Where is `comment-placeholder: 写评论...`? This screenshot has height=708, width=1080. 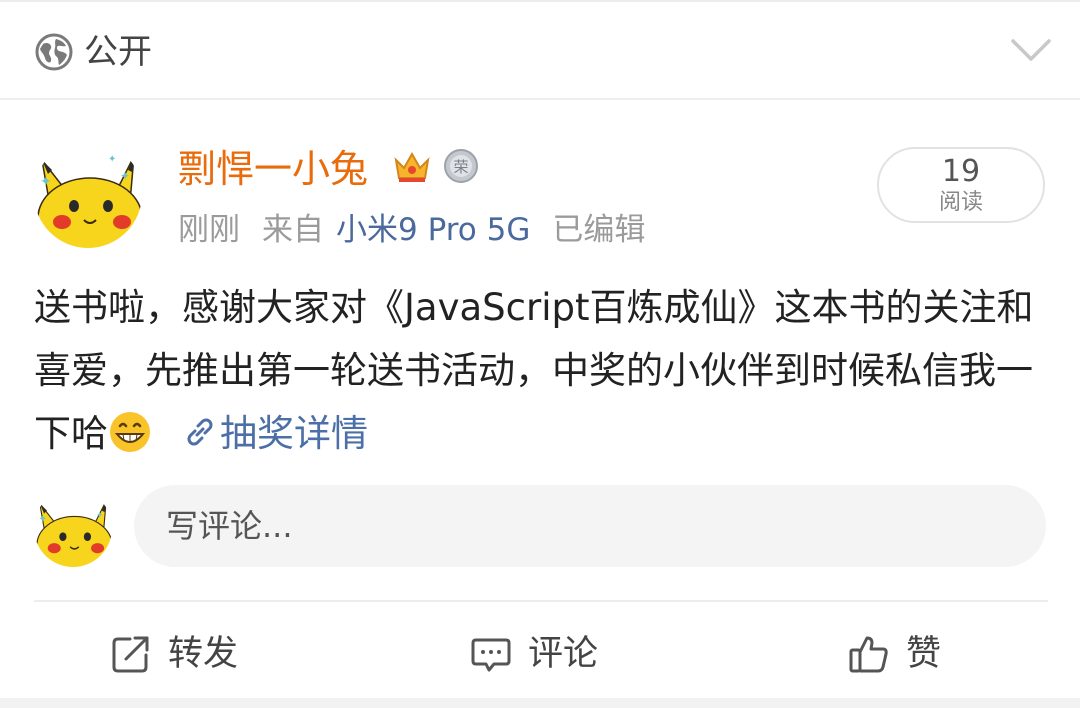 comment-placeholder: 写评论... is located at coordinates (229, 526).